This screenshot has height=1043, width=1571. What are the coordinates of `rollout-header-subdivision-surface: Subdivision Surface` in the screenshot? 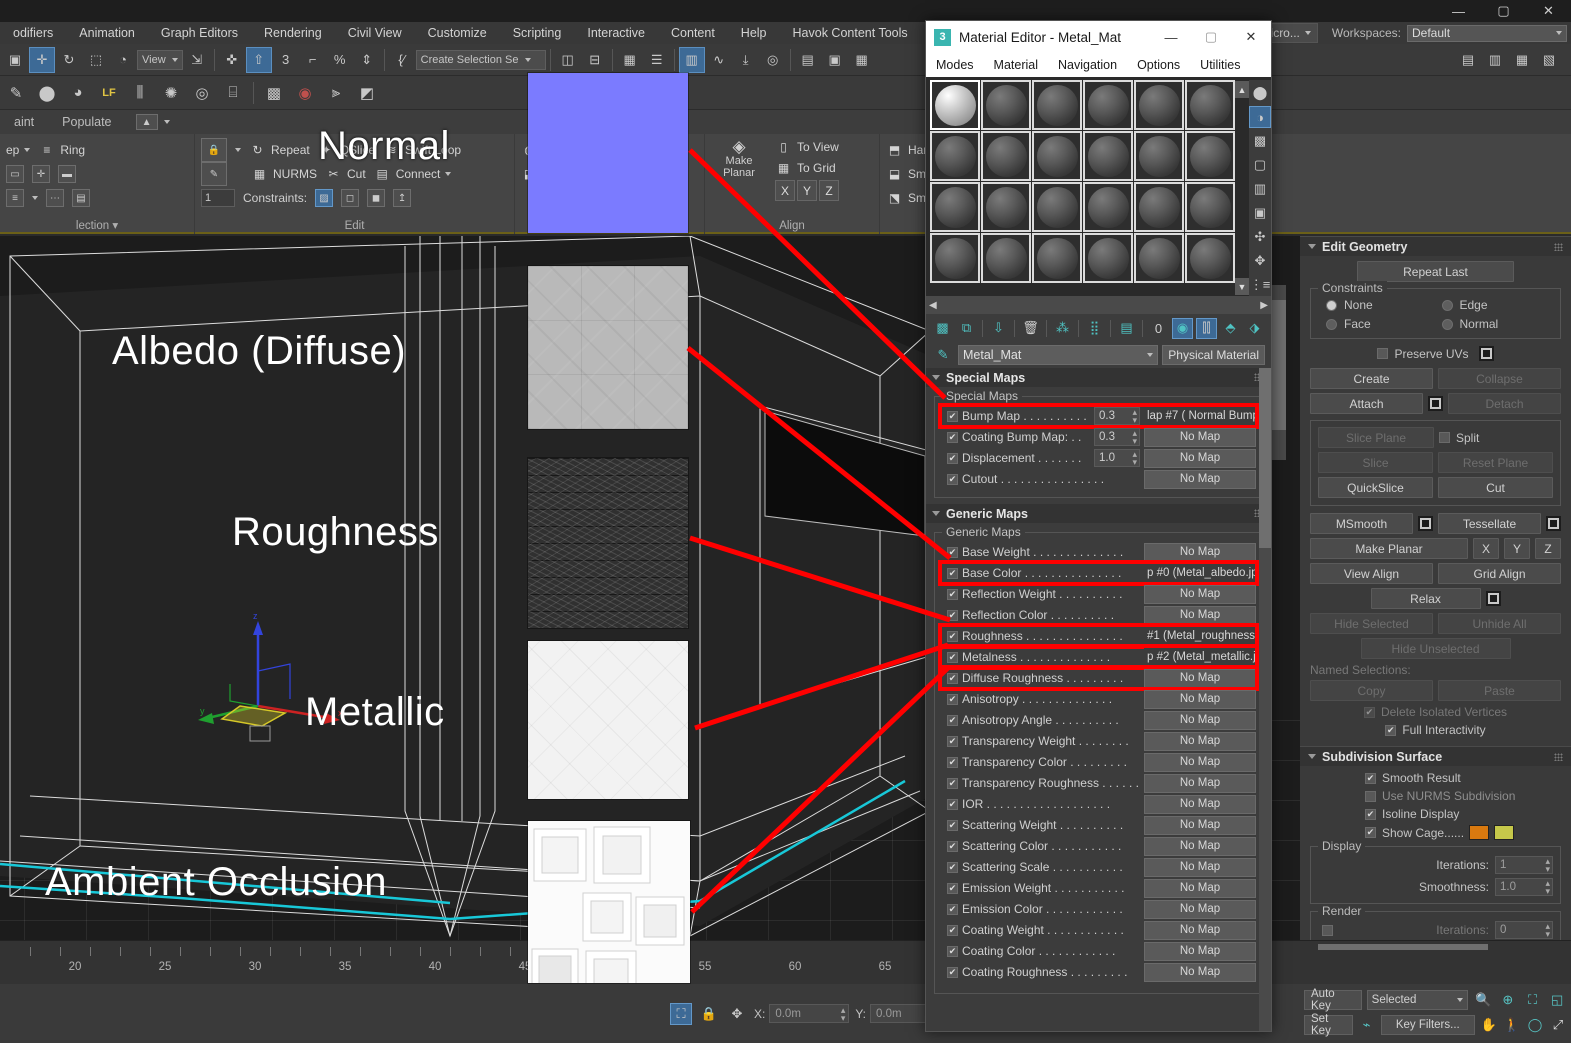 It's located at (1435, 756).